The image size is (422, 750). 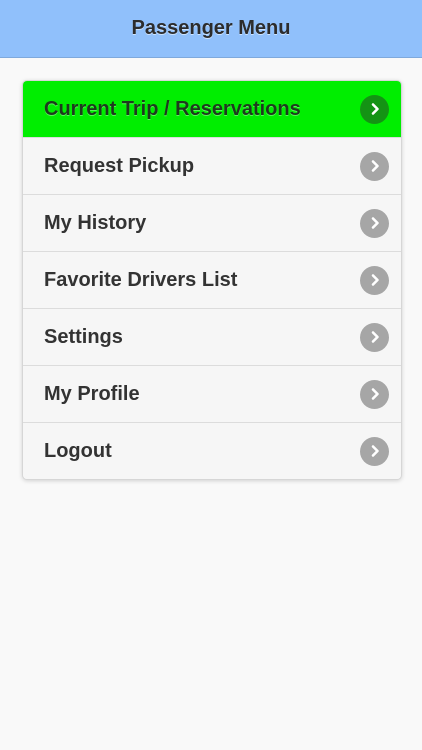 What do you see at coordinates (212, 222) in the screenshot?
I see `menu-item-my-history: My History` at bounding box center [212, 222].